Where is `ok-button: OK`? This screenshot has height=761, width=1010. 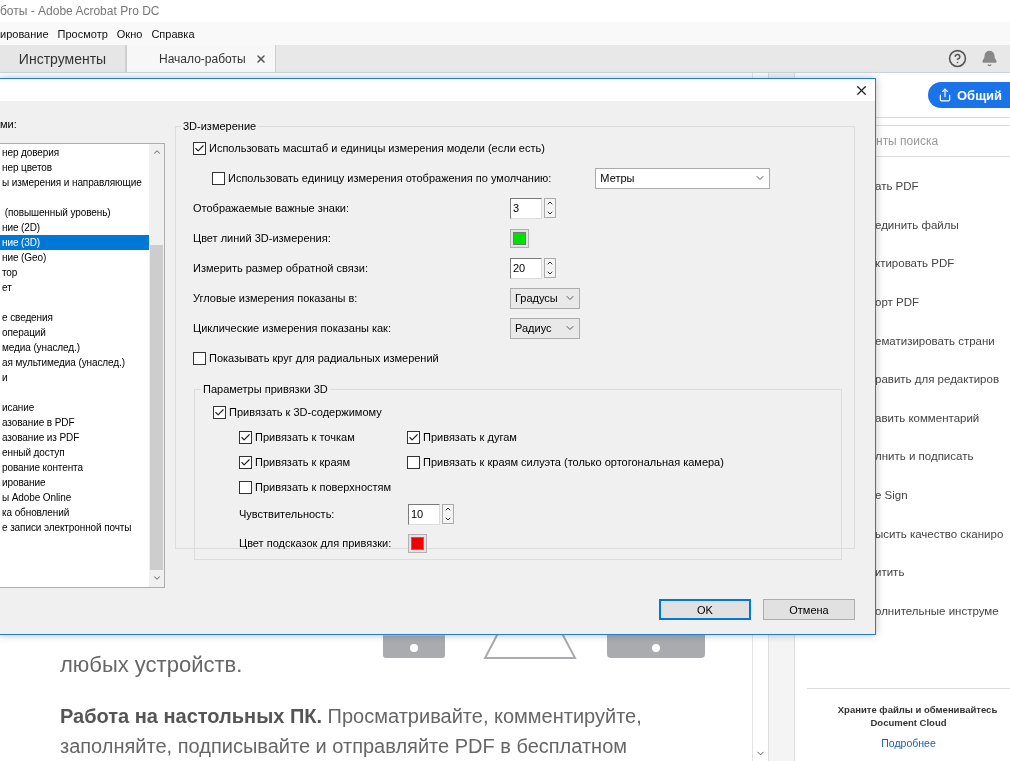 ok-button: OK is located at coordinates (705, 609).